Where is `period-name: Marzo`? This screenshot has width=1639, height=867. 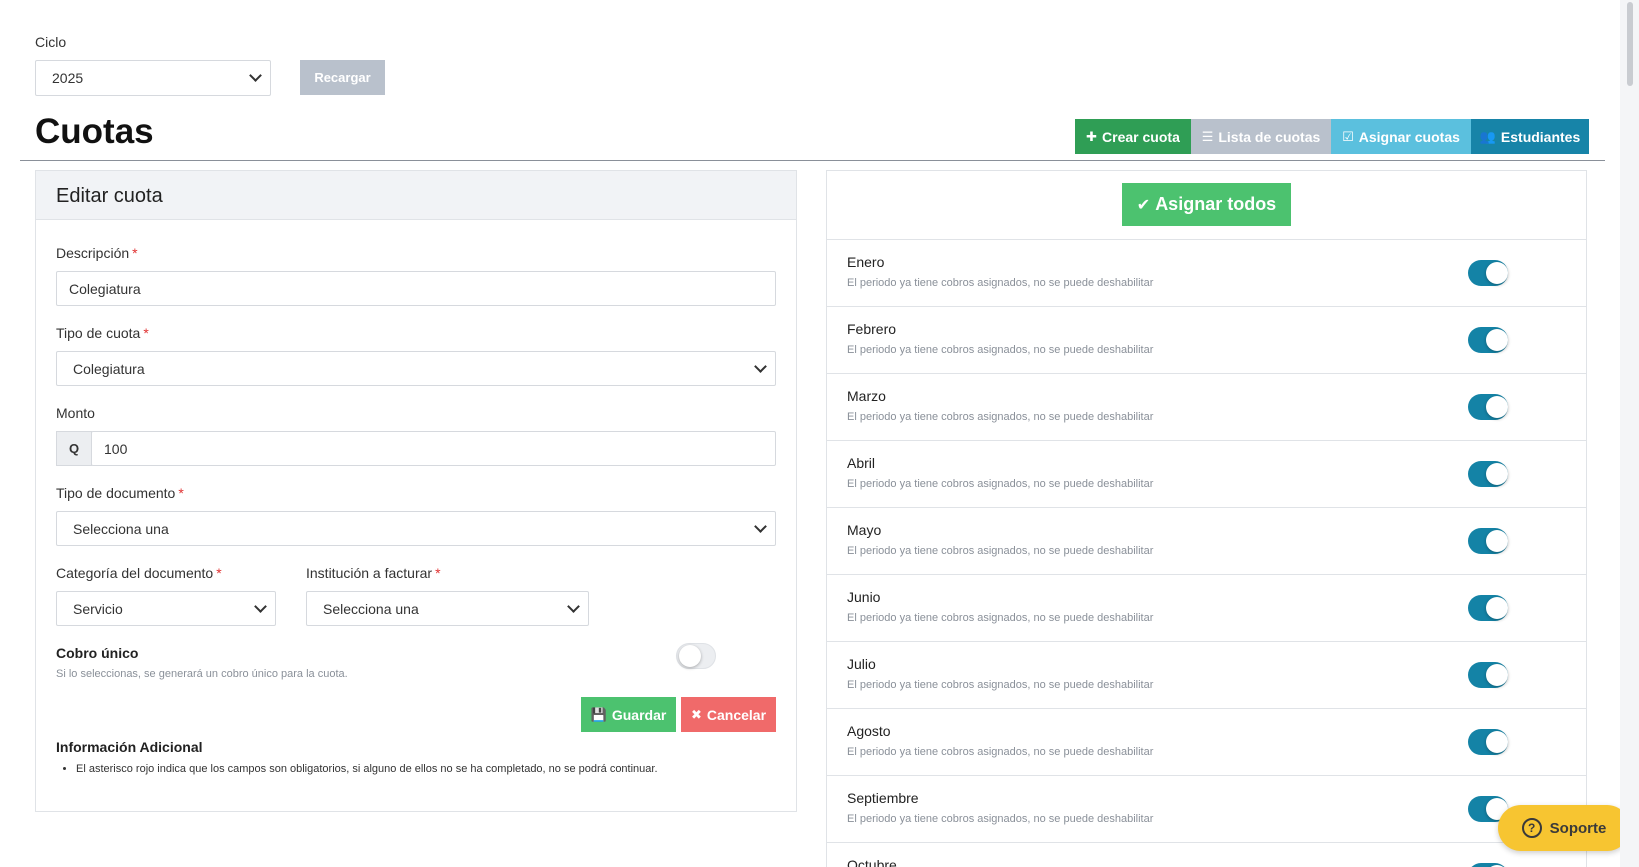 period-name: Marzo is located at coordinates (866, 396).